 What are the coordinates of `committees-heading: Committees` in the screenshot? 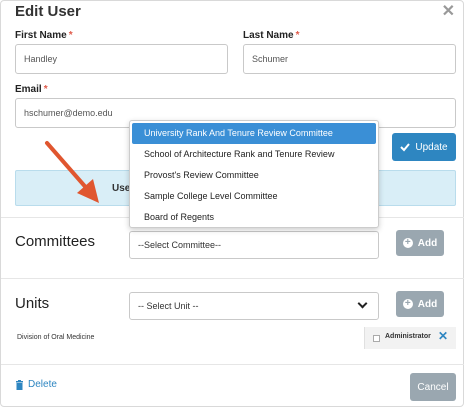 It's located at (55, 241).